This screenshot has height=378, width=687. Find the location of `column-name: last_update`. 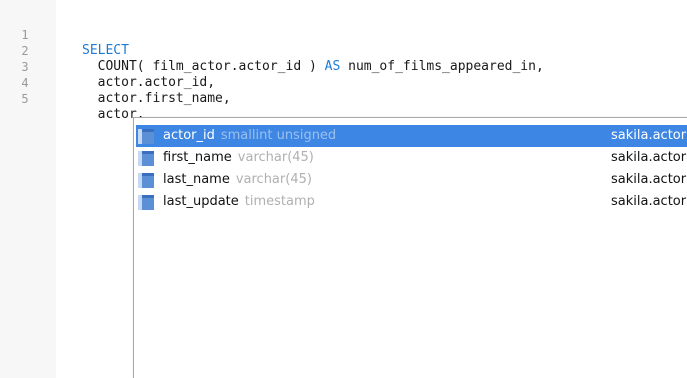

column-name: last_update is located at coordinates (201, 201).